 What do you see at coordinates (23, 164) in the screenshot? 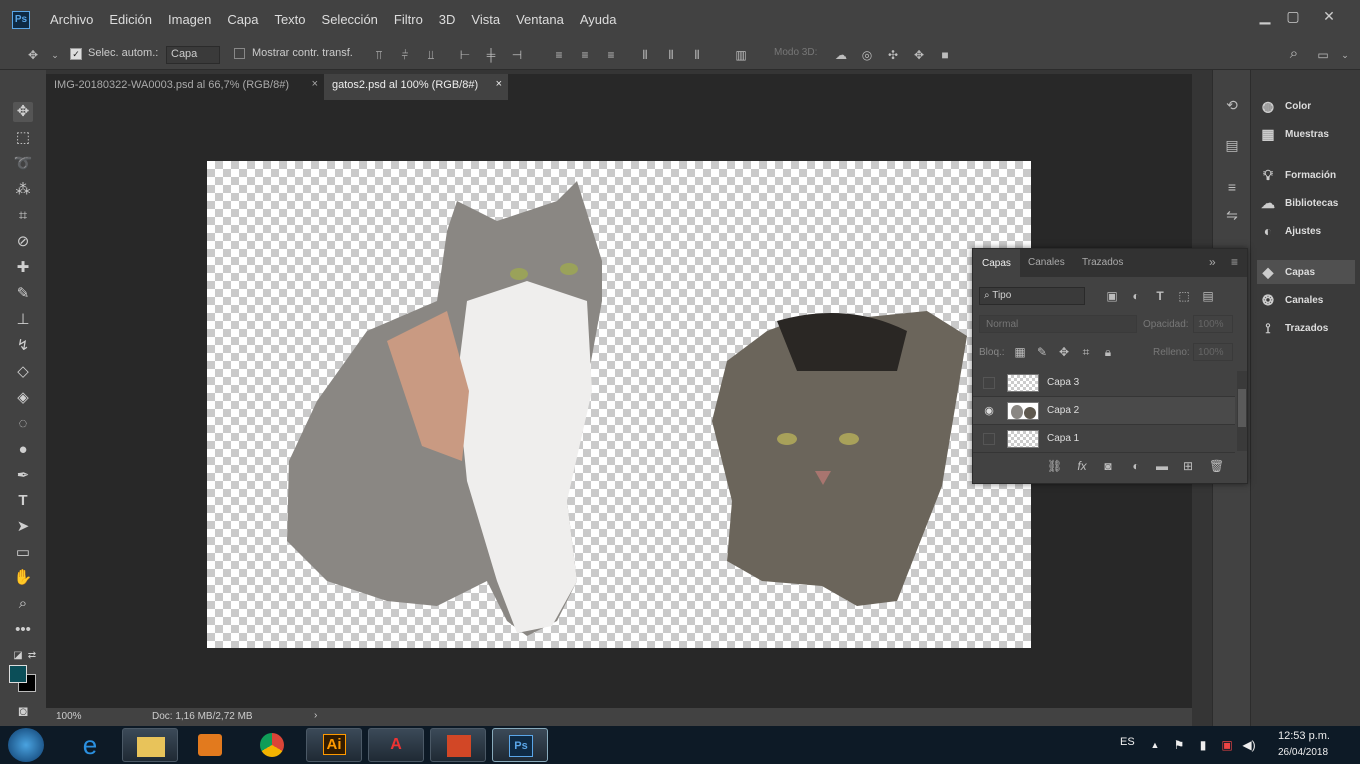
I see `lasso-tool-icon: ➰` at bounding box center [23, 164].